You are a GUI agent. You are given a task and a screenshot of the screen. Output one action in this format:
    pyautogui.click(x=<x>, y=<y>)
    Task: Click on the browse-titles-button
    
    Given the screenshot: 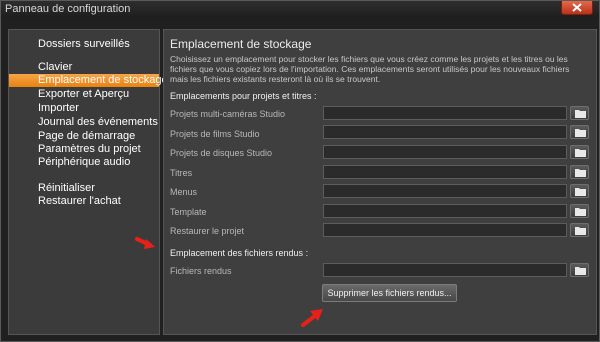 What is the action you would take?
    pyautogui.click(x=579, y=172)
    